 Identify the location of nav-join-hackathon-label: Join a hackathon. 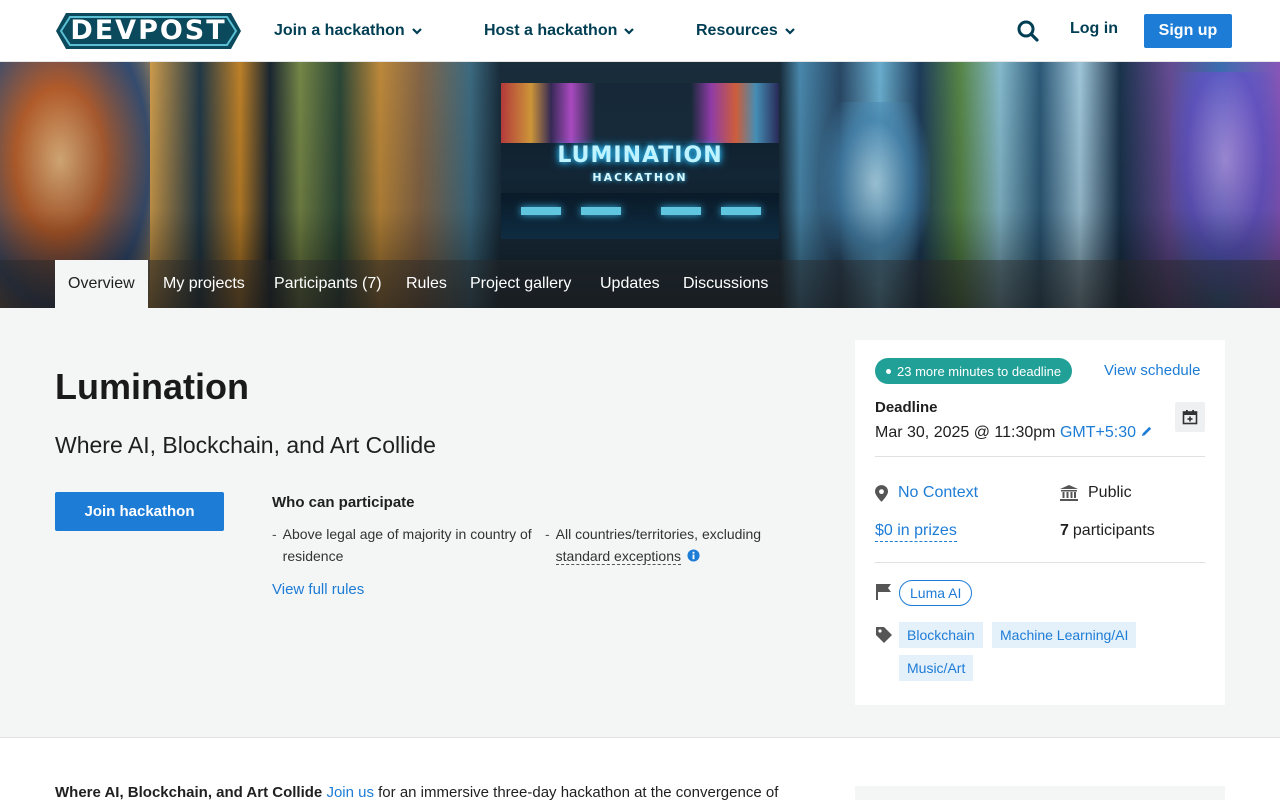
(339, 30).